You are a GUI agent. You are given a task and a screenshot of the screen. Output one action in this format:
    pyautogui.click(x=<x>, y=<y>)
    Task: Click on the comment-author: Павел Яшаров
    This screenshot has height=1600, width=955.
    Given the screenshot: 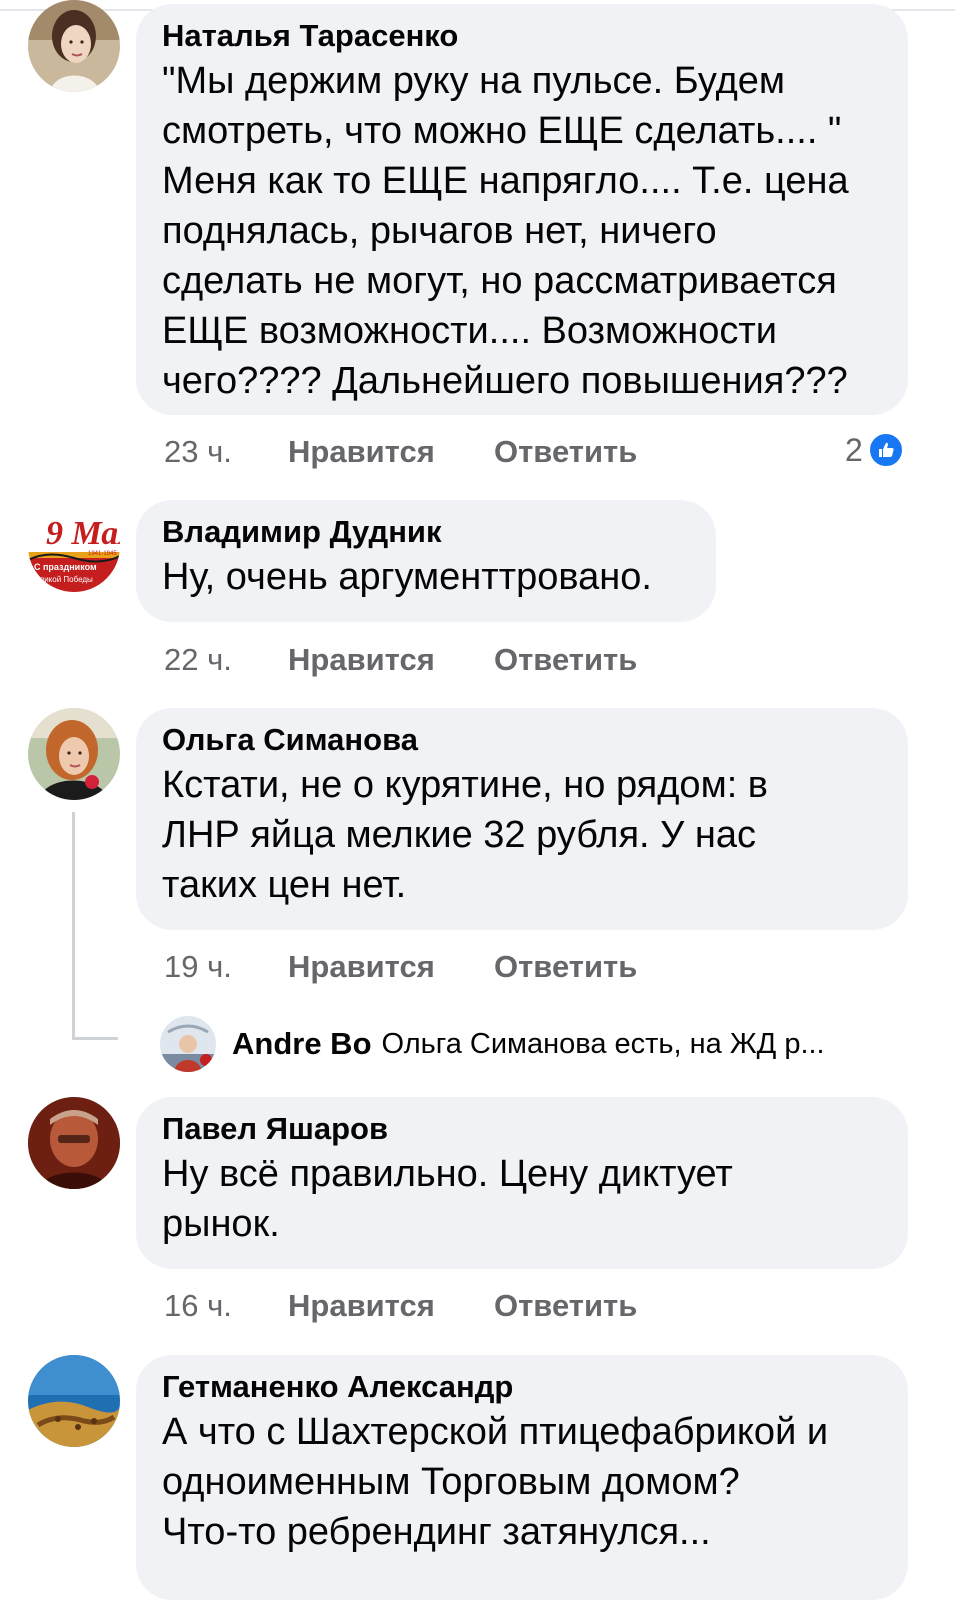 What is the action you would take?
    pyautogui.click(x=522, y=1129)
    